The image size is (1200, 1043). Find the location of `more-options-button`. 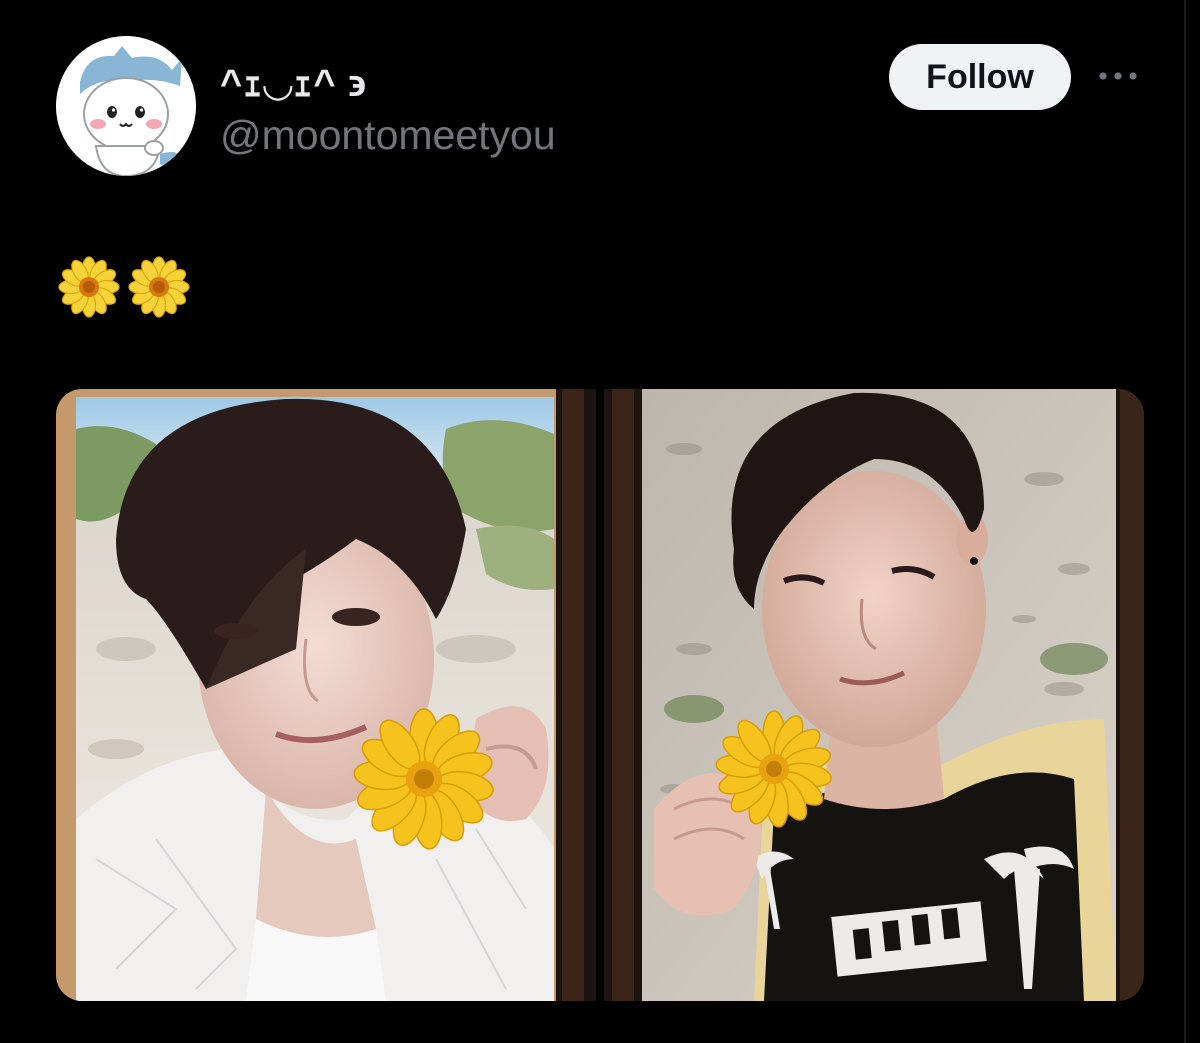

more-options-button is located at coordinates (1118, 76).